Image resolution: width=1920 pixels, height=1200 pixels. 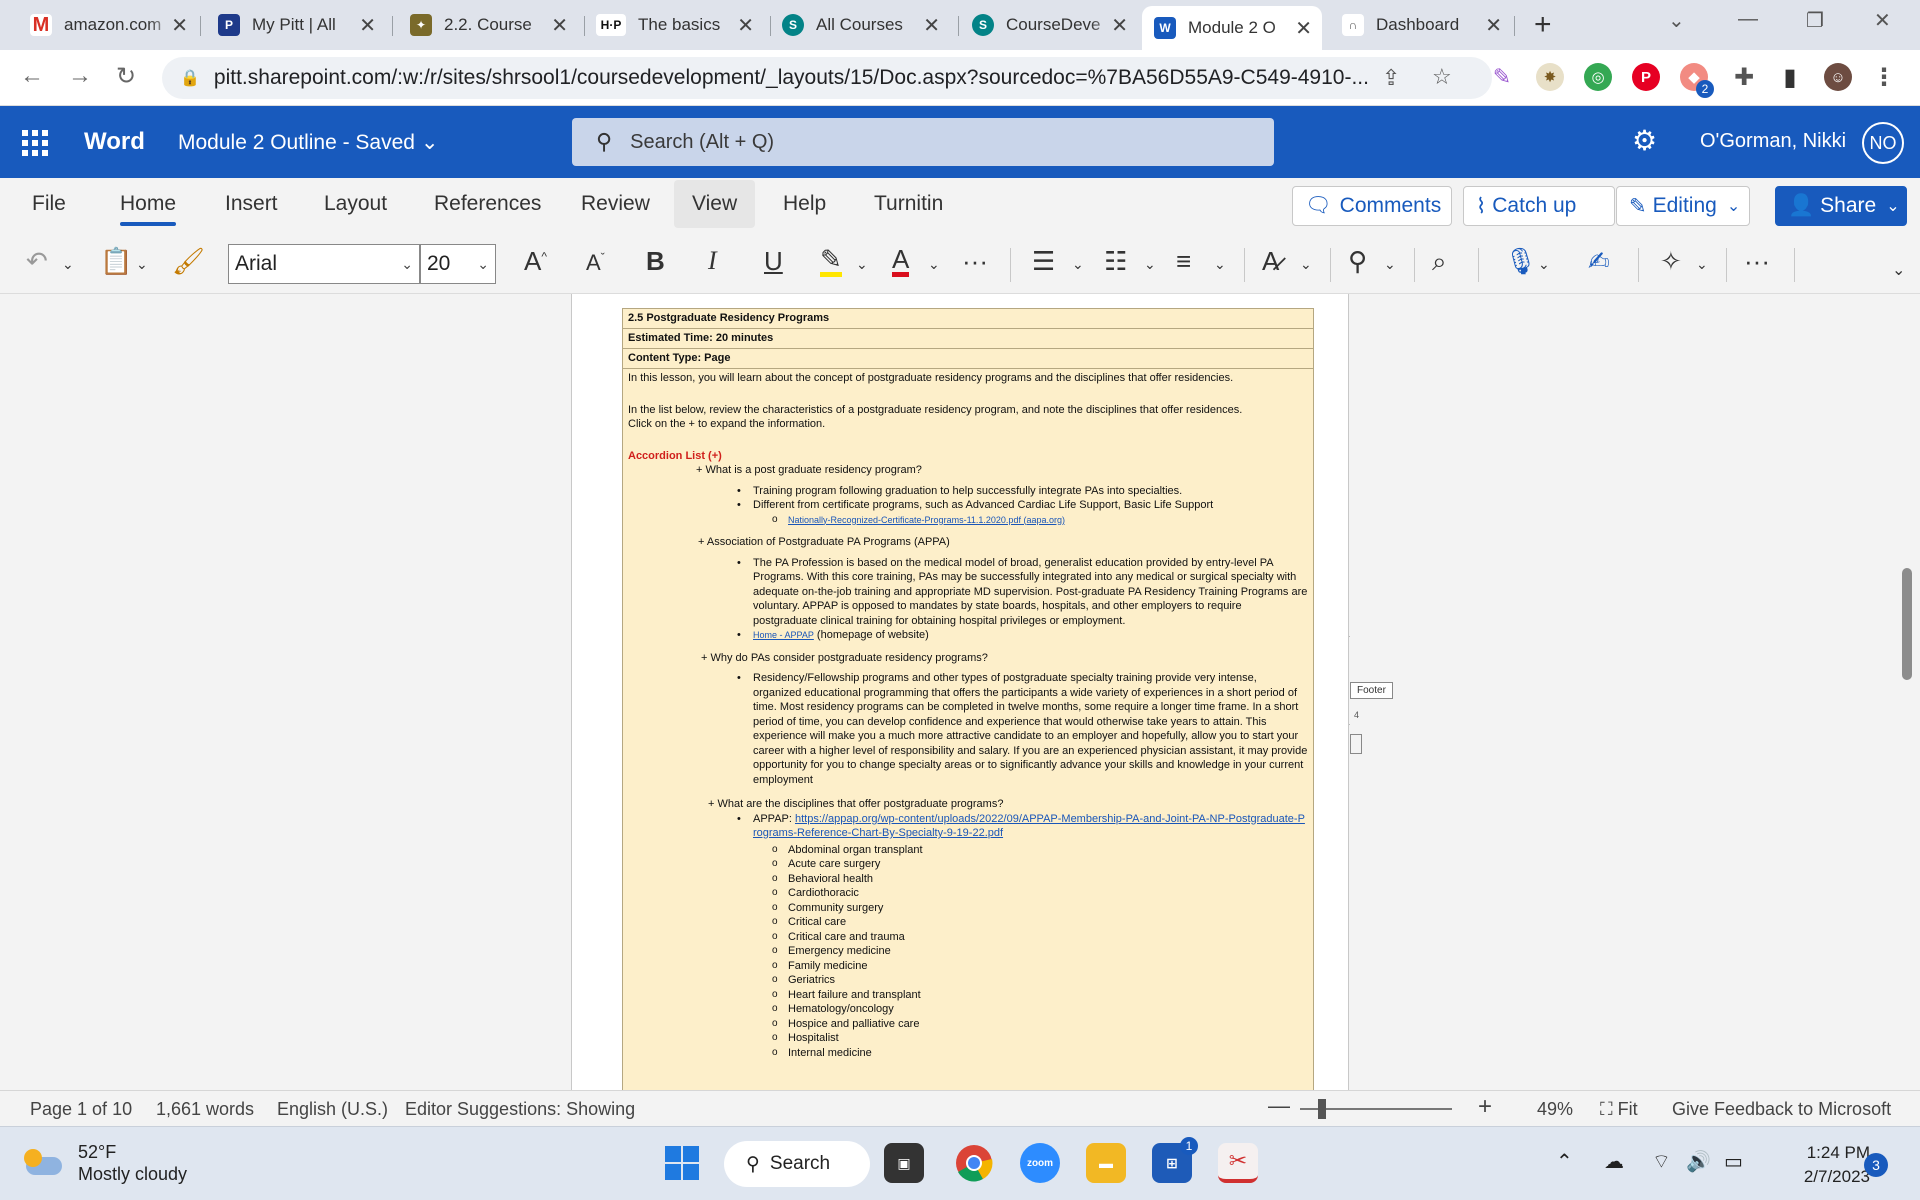 What do you see at coordinates (49, 204) in the screenshot?
I see `tab-file: File` at bounding box center [49, 204].